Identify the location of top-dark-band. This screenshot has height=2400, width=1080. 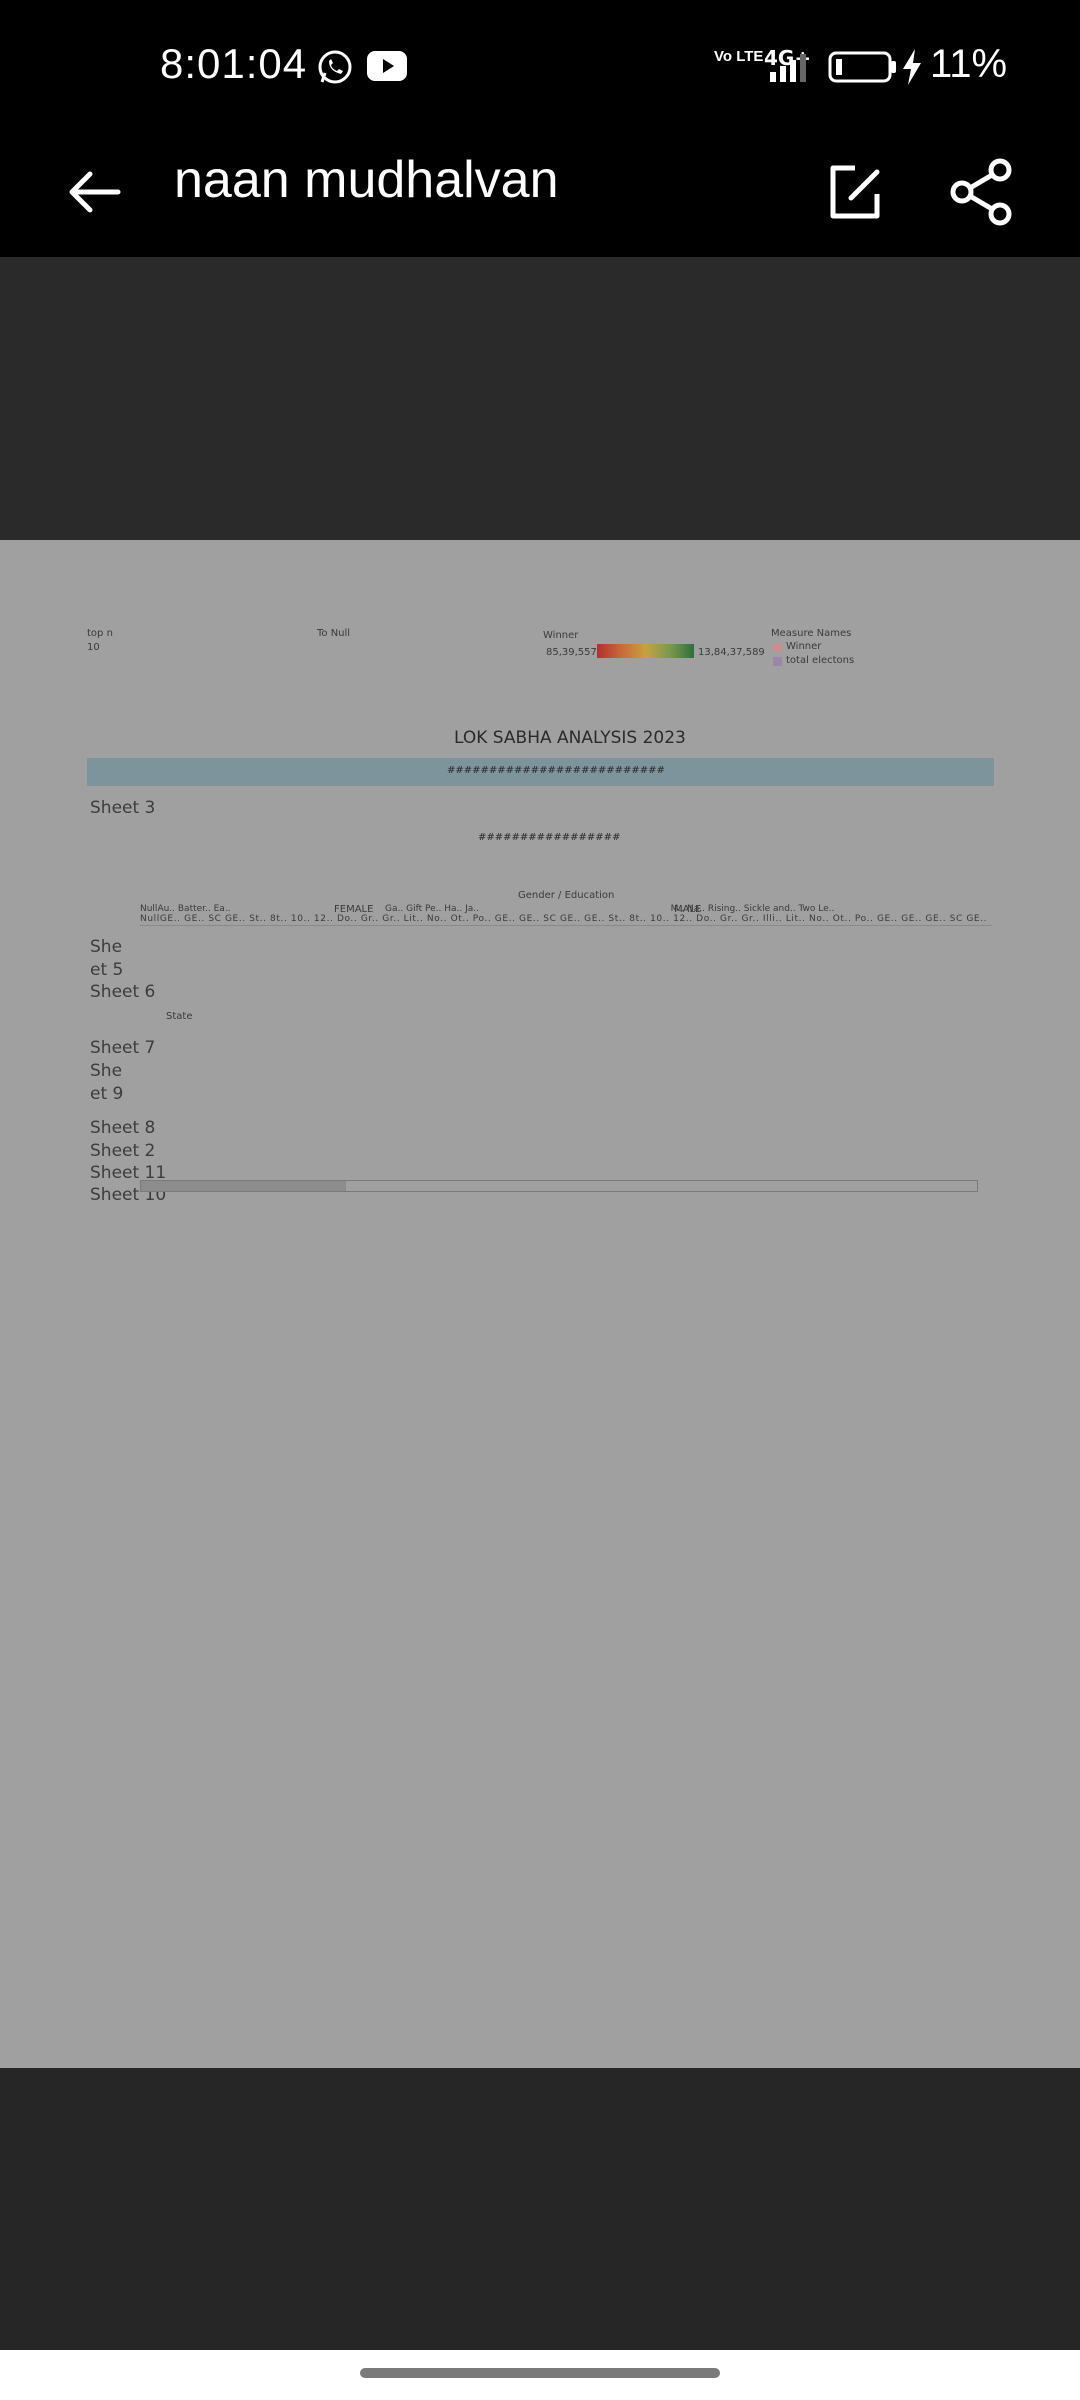
(540, 398).